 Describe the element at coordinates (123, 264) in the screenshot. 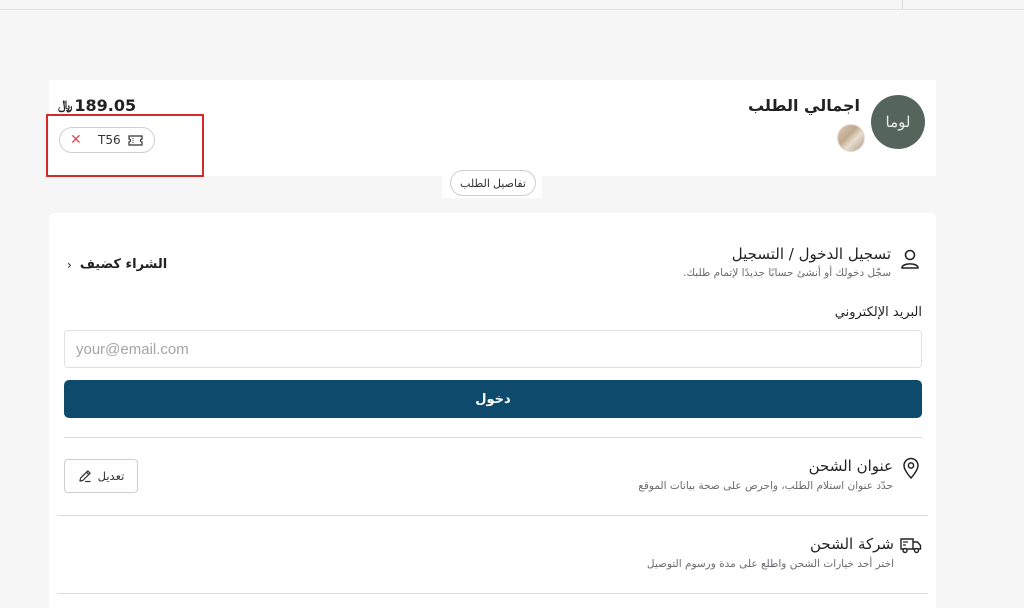

I see `guest-checkout-label: الشراء كضيف` at that location.